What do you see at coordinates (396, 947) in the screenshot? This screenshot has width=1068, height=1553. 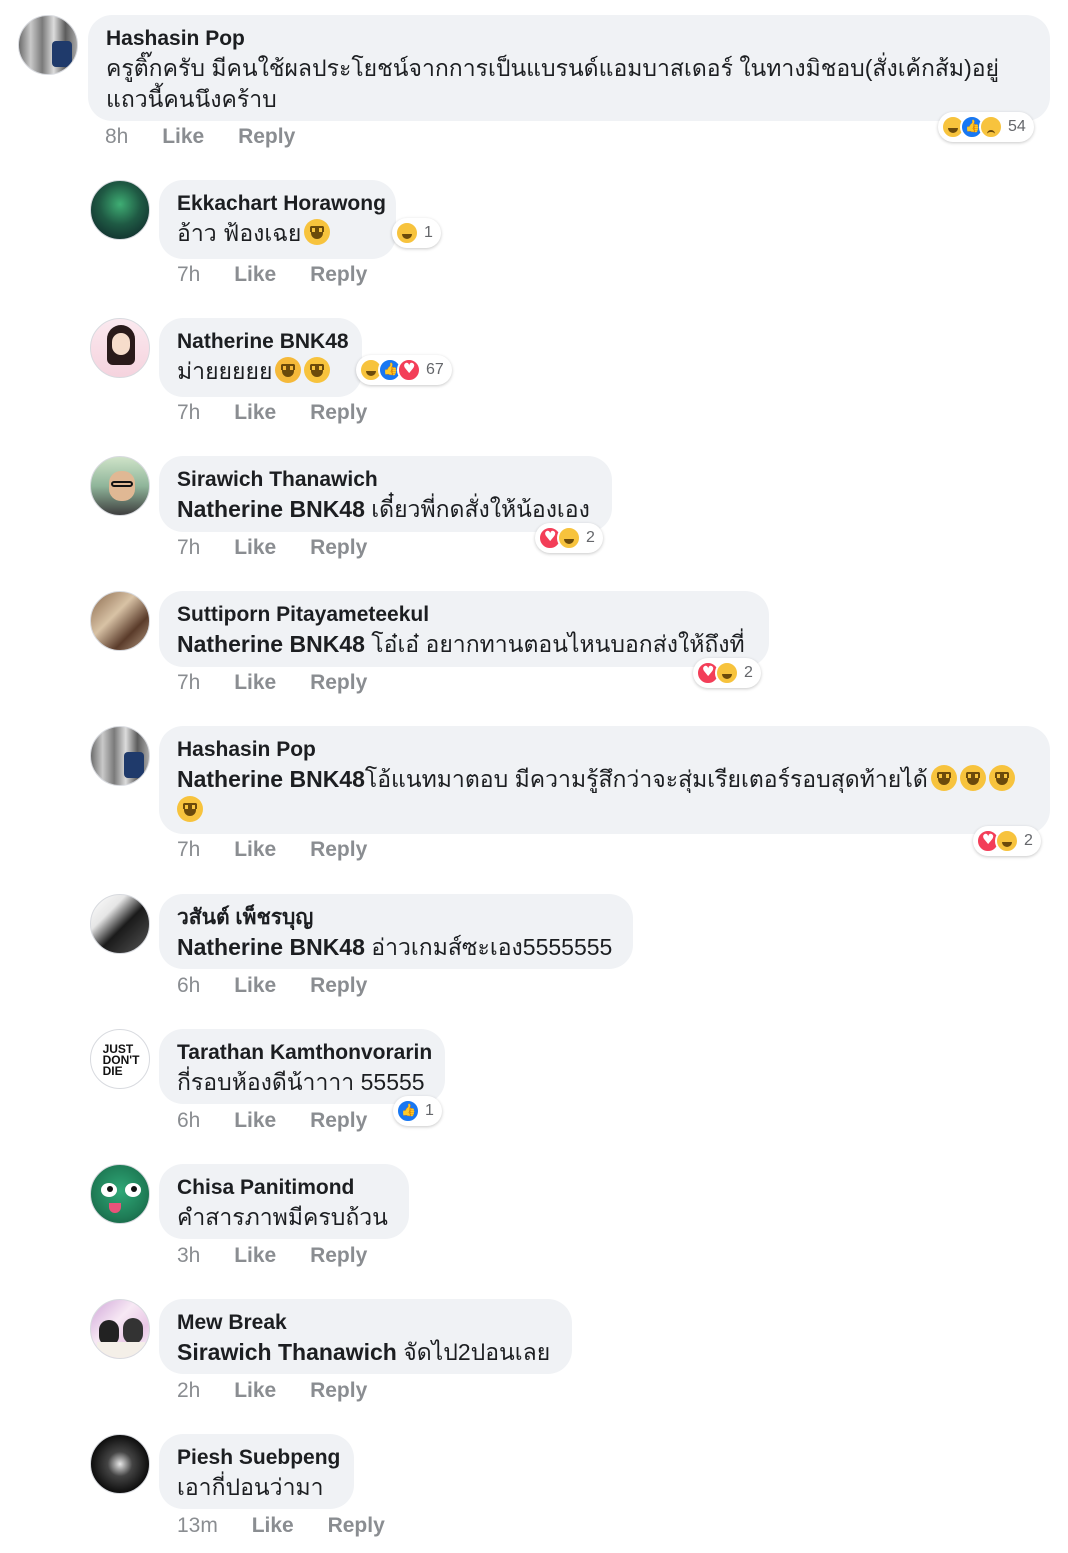 I see `comment-text: Natherine BNK48 อ่าวเกมส์ซะเอง5555555` at bounding box center [396, 947].